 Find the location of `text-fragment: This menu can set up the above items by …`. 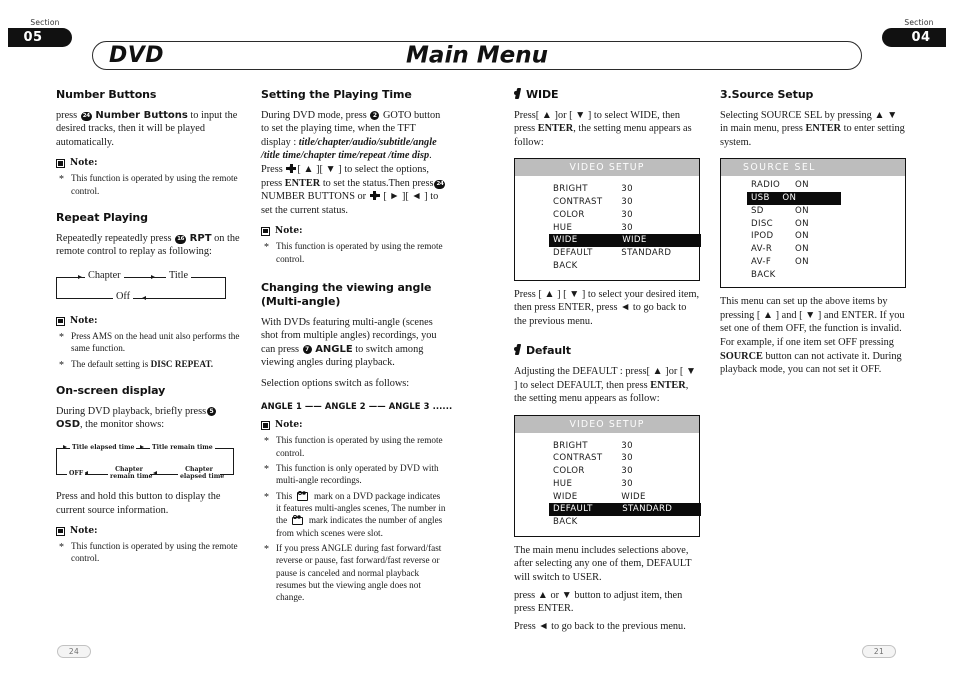

text-fragment: This menu can set up the above items by … is located at coordinates (812, 322).